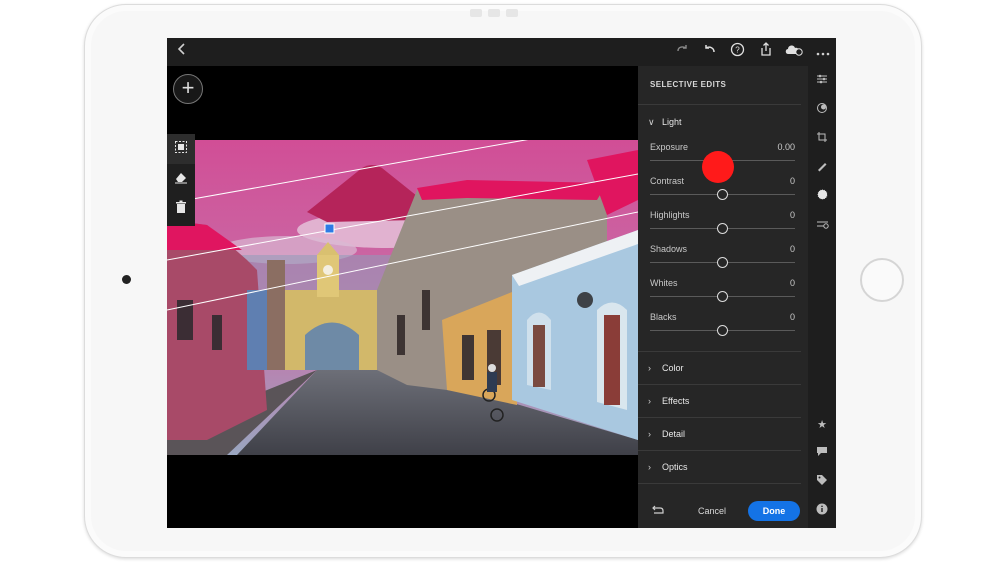 The height and width of the screenshot is (563, 1000). What do you see at coordinates (181, 209) in the screenshot?
I see `trash-icon` at bounding box center [181, 209].